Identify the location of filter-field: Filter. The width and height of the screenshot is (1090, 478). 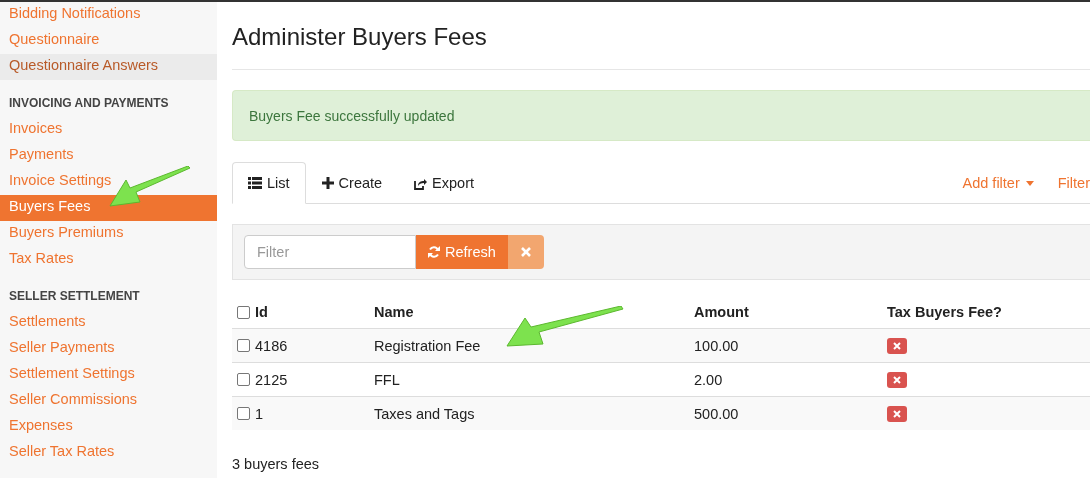
(330, 252).